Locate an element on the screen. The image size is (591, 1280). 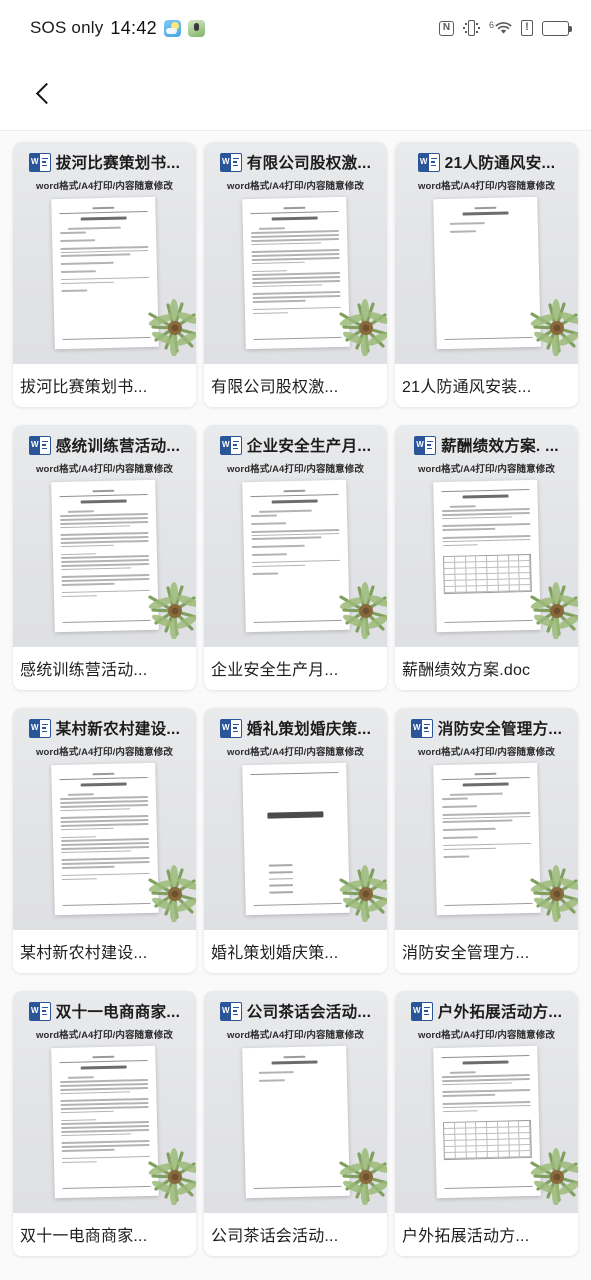
document-preview: W 户外拓展活动方... word格式/A4打印/内容随意修改 is located at coordinates (486, 1102).